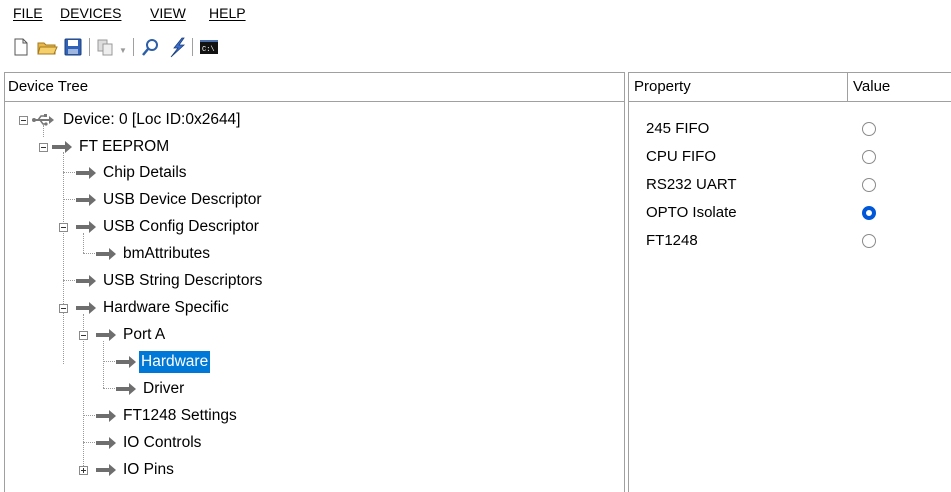 The height and width of the screenshot is (492, 951). Describe the element at coordinates (166, 307) in the screenshot. I see `tree-node-label: Hardware Specific` at that location.